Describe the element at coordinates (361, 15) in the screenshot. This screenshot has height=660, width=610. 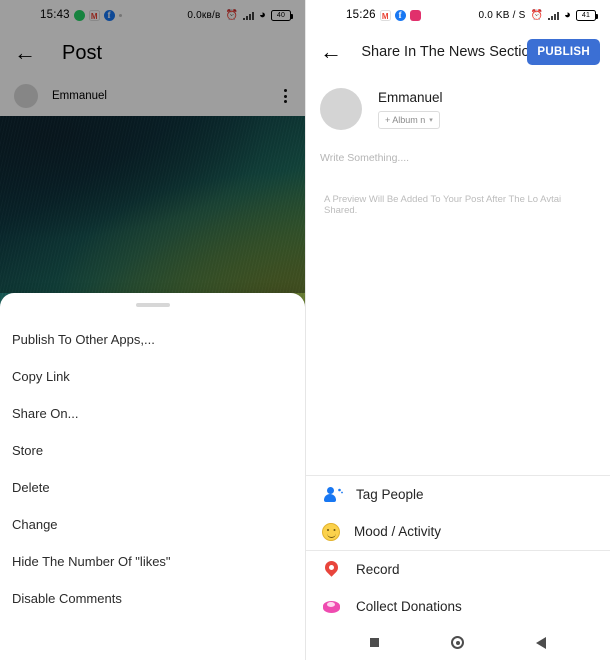
I see `status-time: 15:26` at that location.